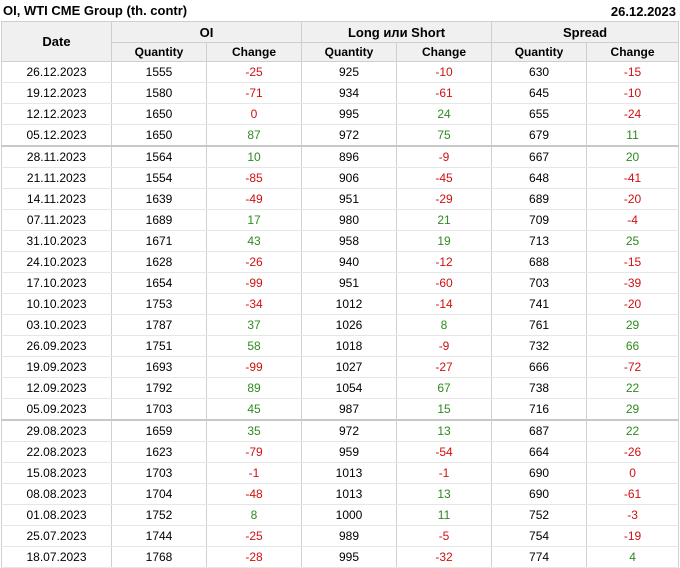  Describe the element at coordinates (56, 452) in the screenshot. I see `date-cell: 22.08.2023` at that location.